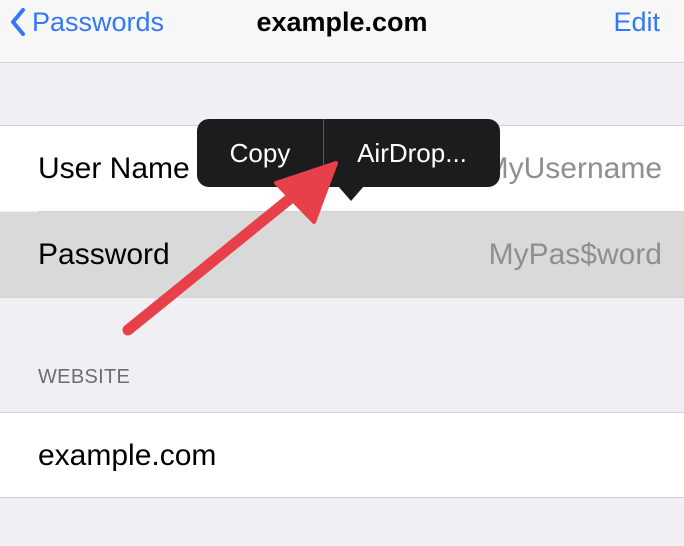 Image resolution: width=684 pixels, height=546 pixels. Describe the element at coordinates (84, 377) in the screenshot. I see `website-section-header: WEBSITE` at that location.